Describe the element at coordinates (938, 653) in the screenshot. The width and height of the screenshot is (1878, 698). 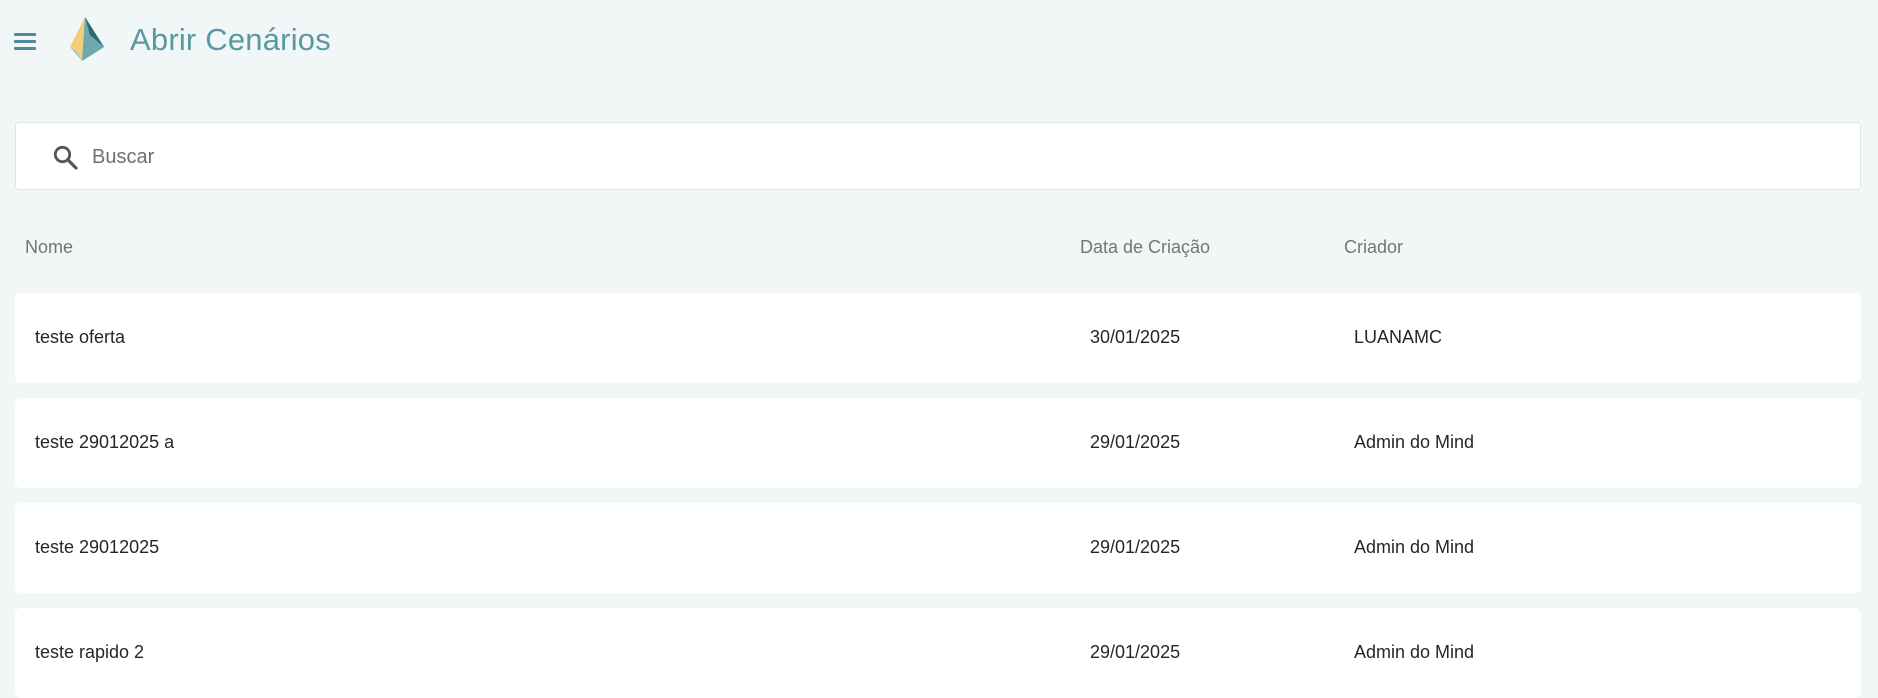
I see `table-row: teste rapido 2 29/01/2025 Admin do Mind` at that location.